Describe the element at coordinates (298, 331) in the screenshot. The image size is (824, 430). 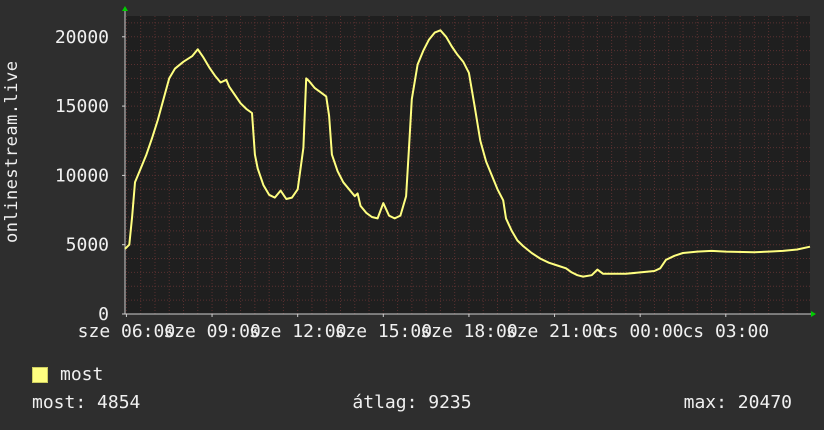
I see `x-tick-label: sze 12:00` at that location.